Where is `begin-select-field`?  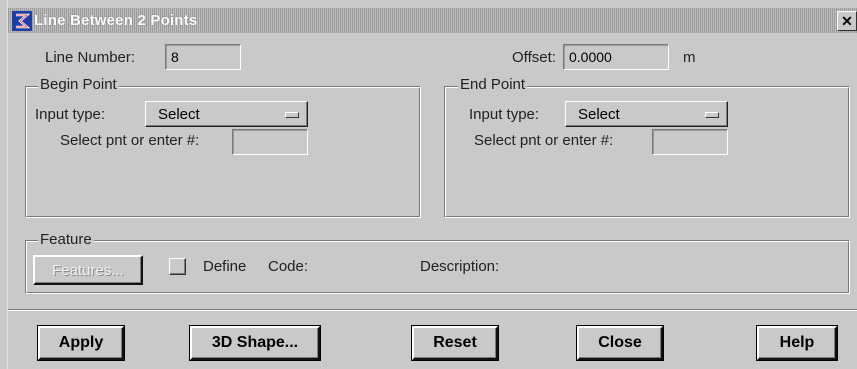
begin-select-field is located at coordinates (270, 142).